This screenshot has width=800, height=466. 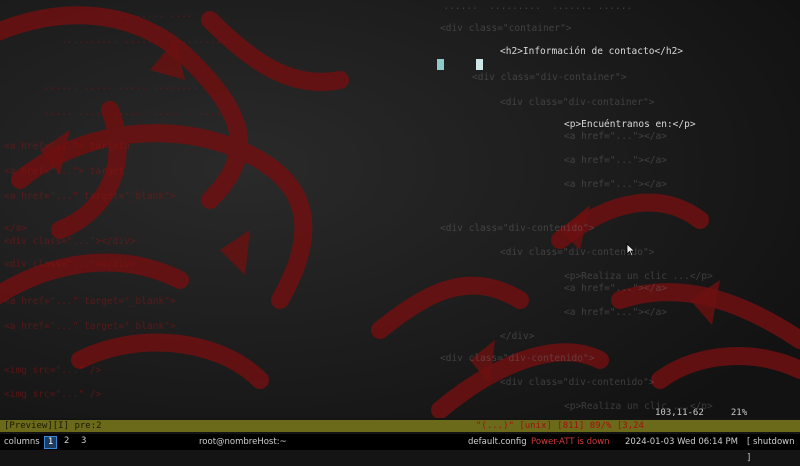 What do you see at coordinates (22, 442) in the screenshot?
I see `layout-mode: columns` at bounding box center [22, 442].